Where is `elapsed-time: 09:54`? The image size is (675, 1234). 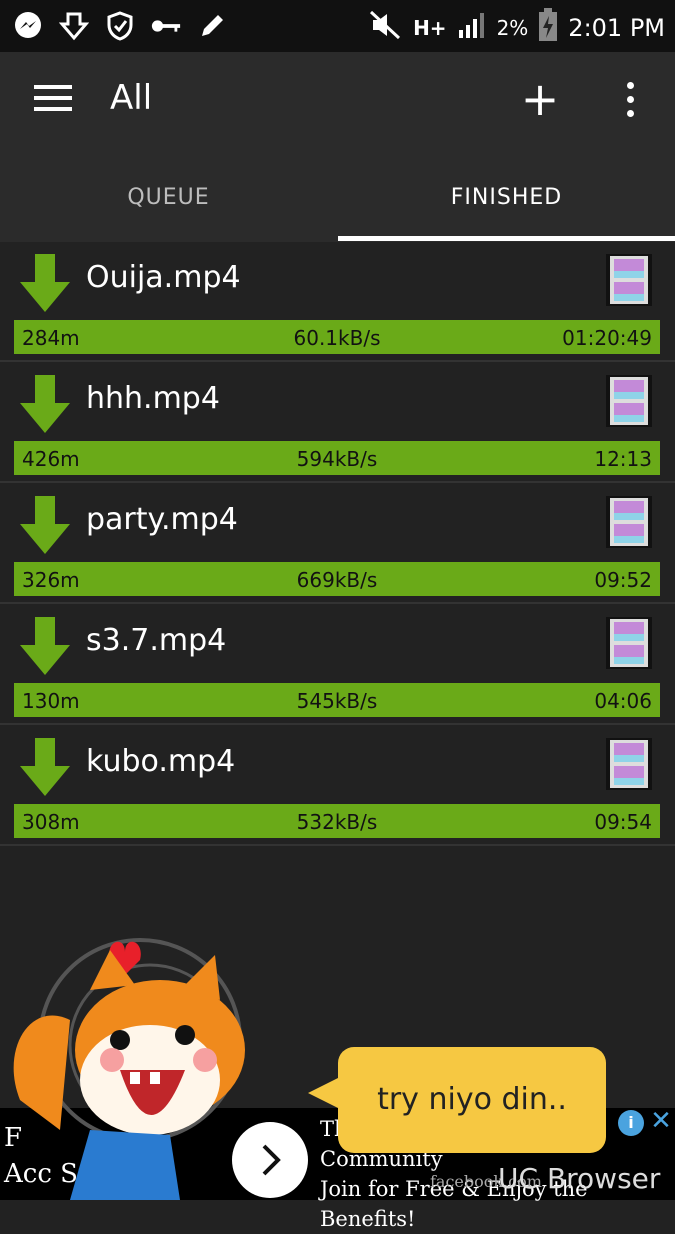
elapsed-time: 09:54 is located at coordinates (623, 822).